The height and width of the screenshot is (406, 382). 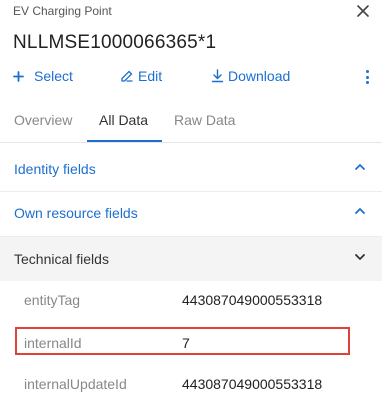 I want to click on tab-raw-data: Raw Data, so click(x=204, y=127).